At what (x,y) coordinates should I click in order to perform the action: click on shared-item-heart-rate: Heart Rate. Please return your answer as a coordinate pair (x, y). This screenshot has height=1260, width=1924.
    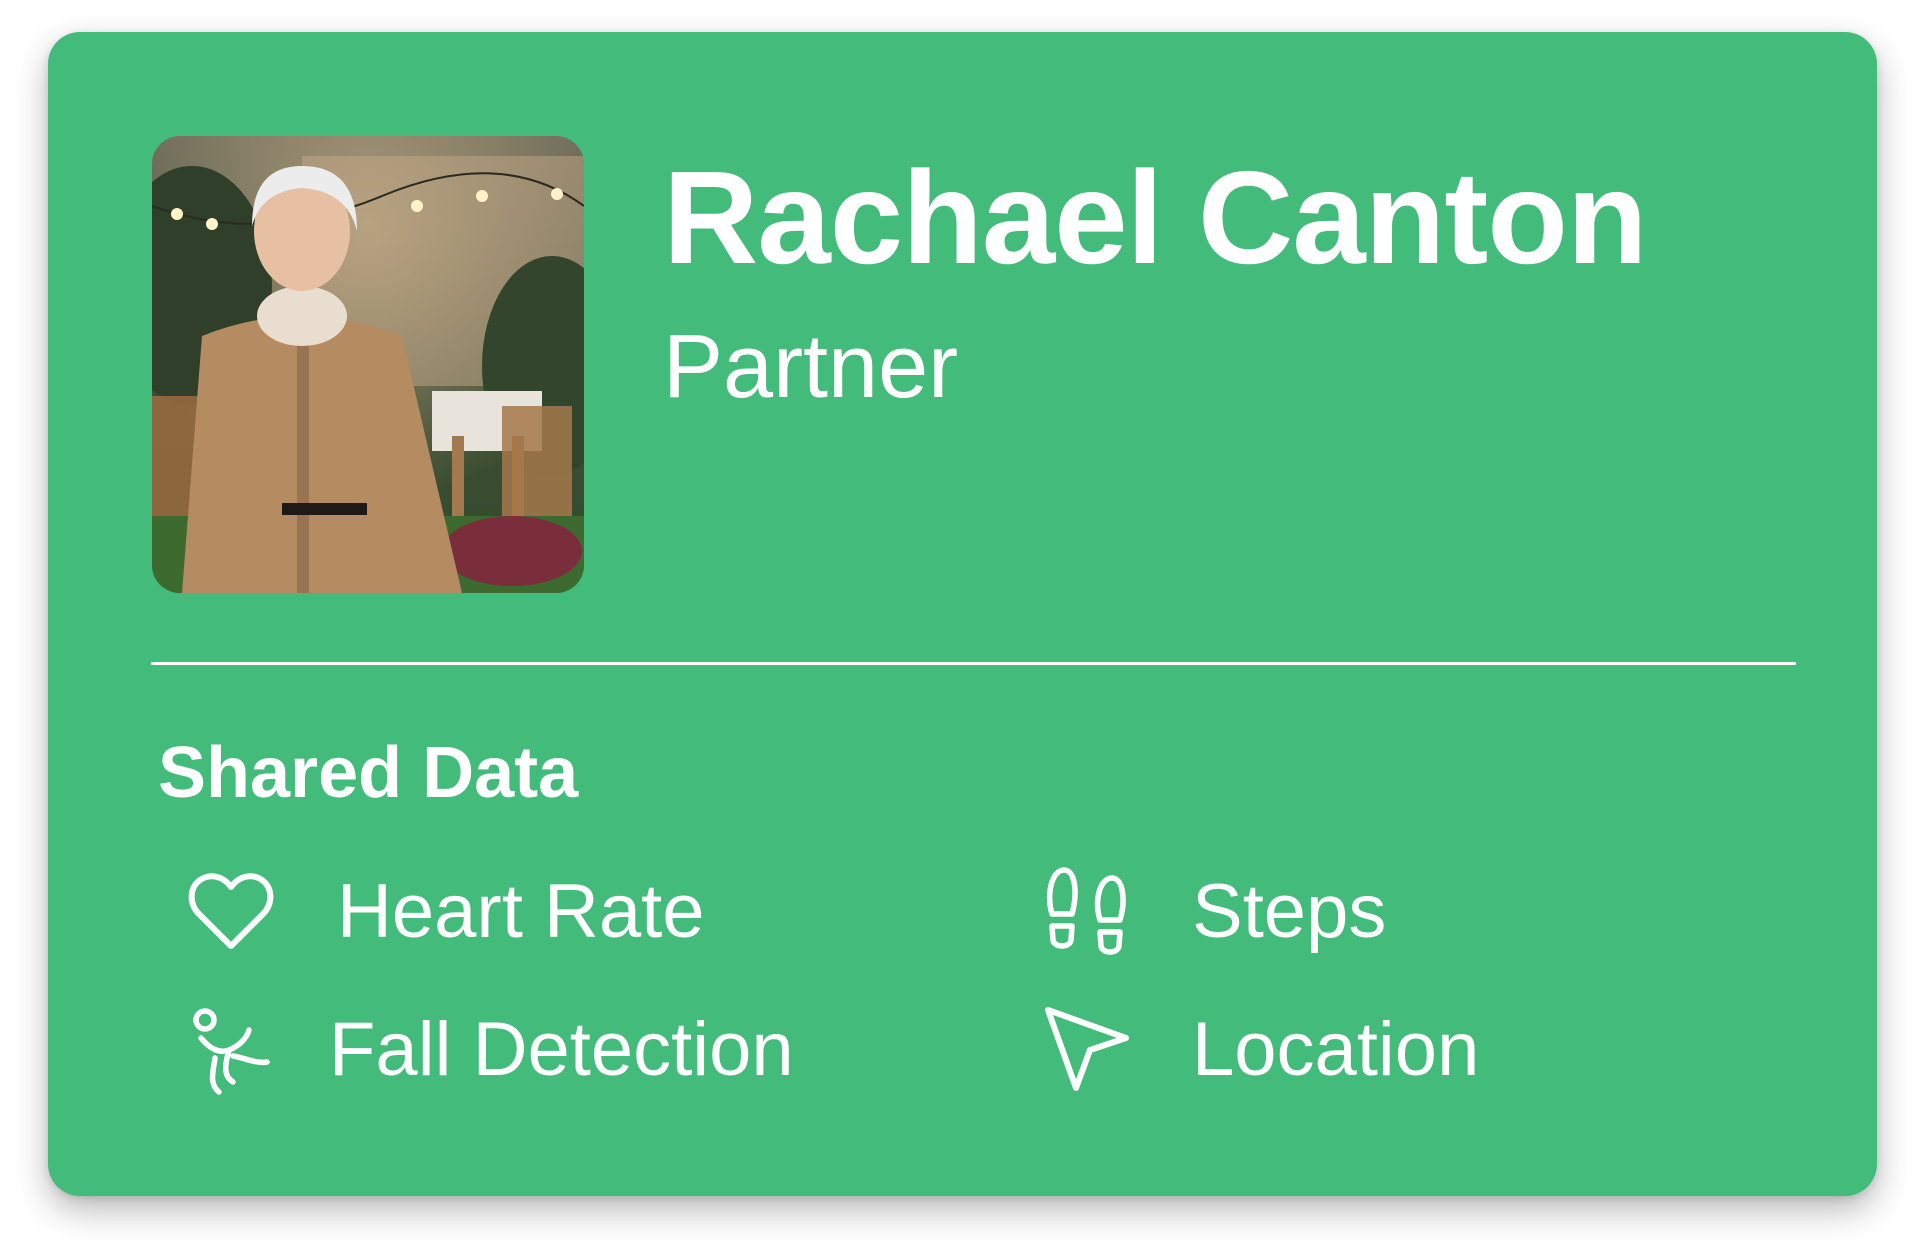
    Looking at the image, I should click on (444, 912).